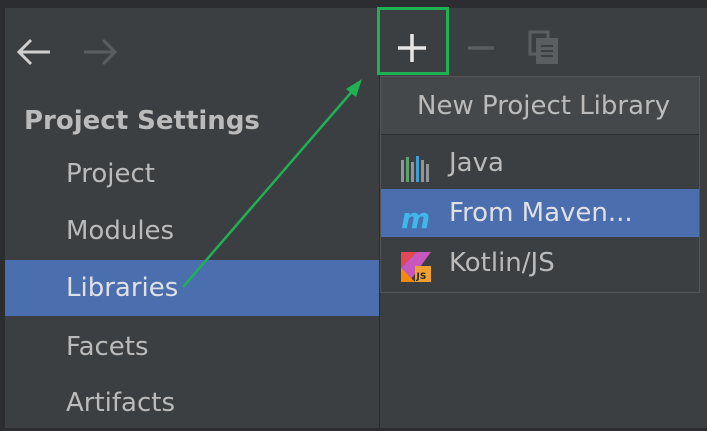 This screenshot has width=707, height=431. I want to click on java-library-icon, so click(415, 166).